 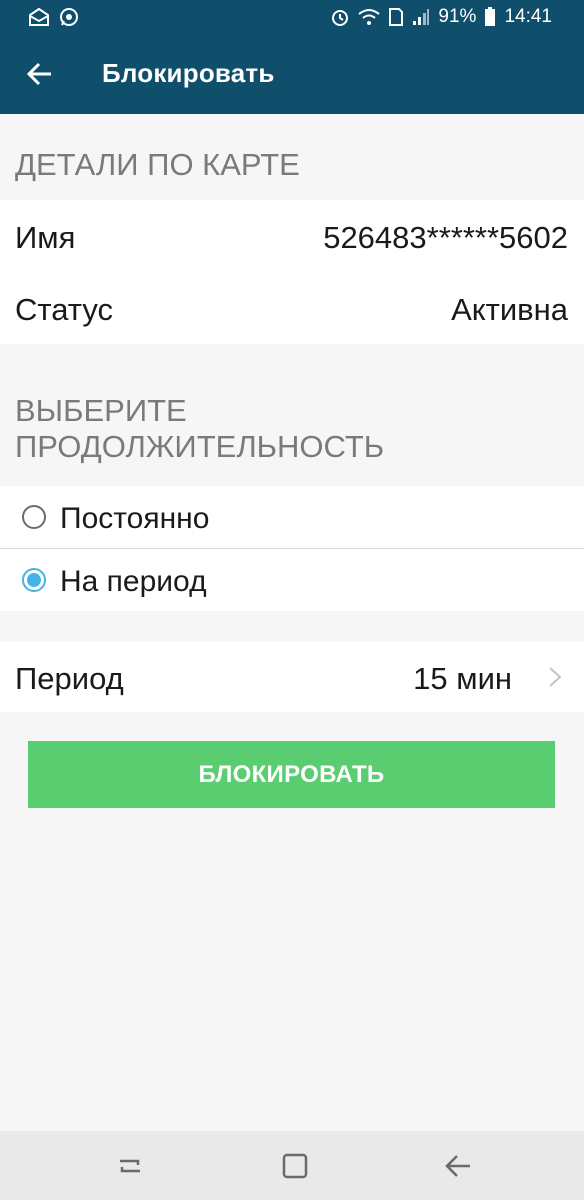 What do you see at coordinates (157, 164) in the screenshot?
I see `card-details-header: ДЕТАЛИ ПО КАРТЕ` at bounding box center [157, 164].